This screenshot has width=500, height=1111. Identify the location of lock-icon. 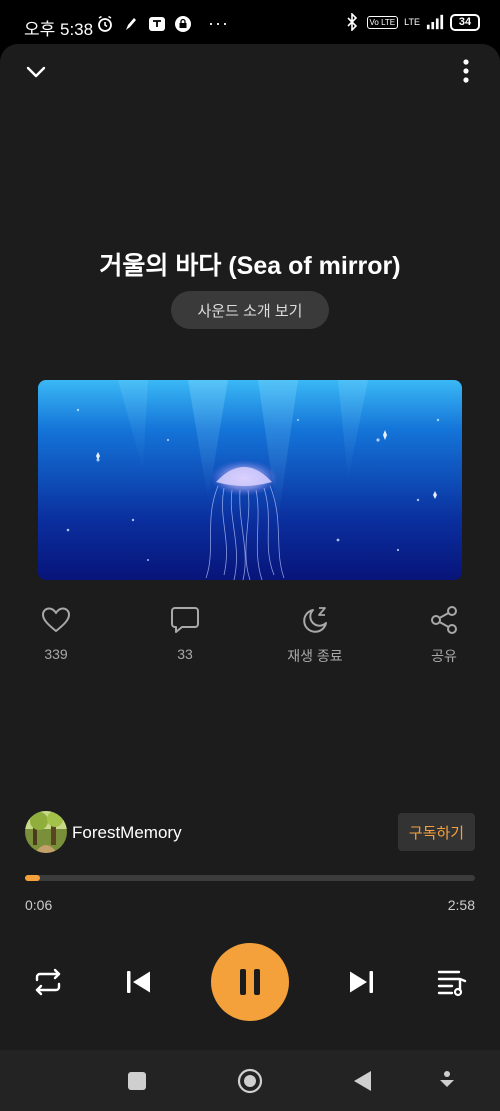
(183, 24).